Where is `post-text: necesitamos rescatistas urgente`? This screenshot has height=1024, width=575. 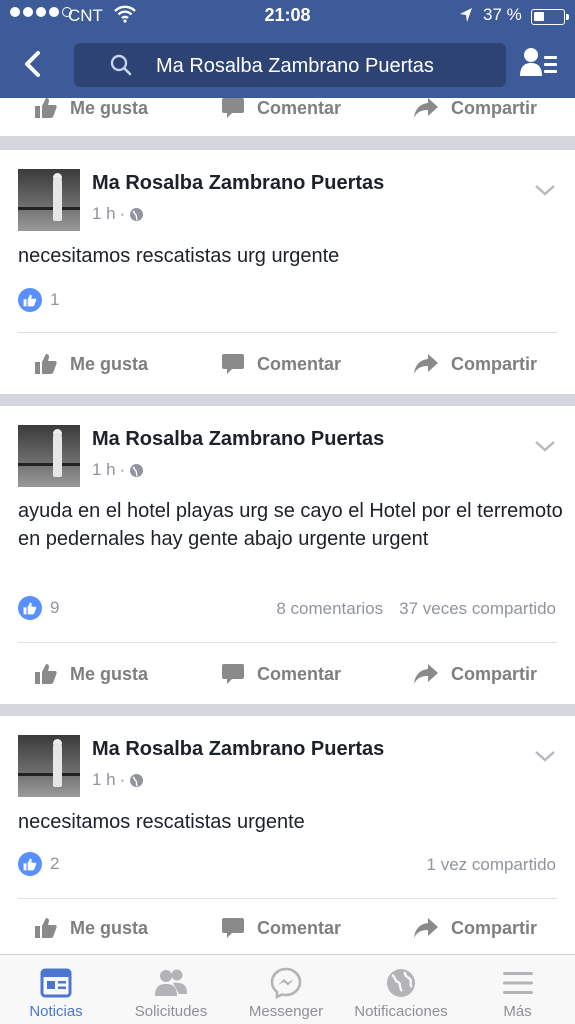 post-text: necesitamos rescatistas urgente is located at coordinates (161, 822).